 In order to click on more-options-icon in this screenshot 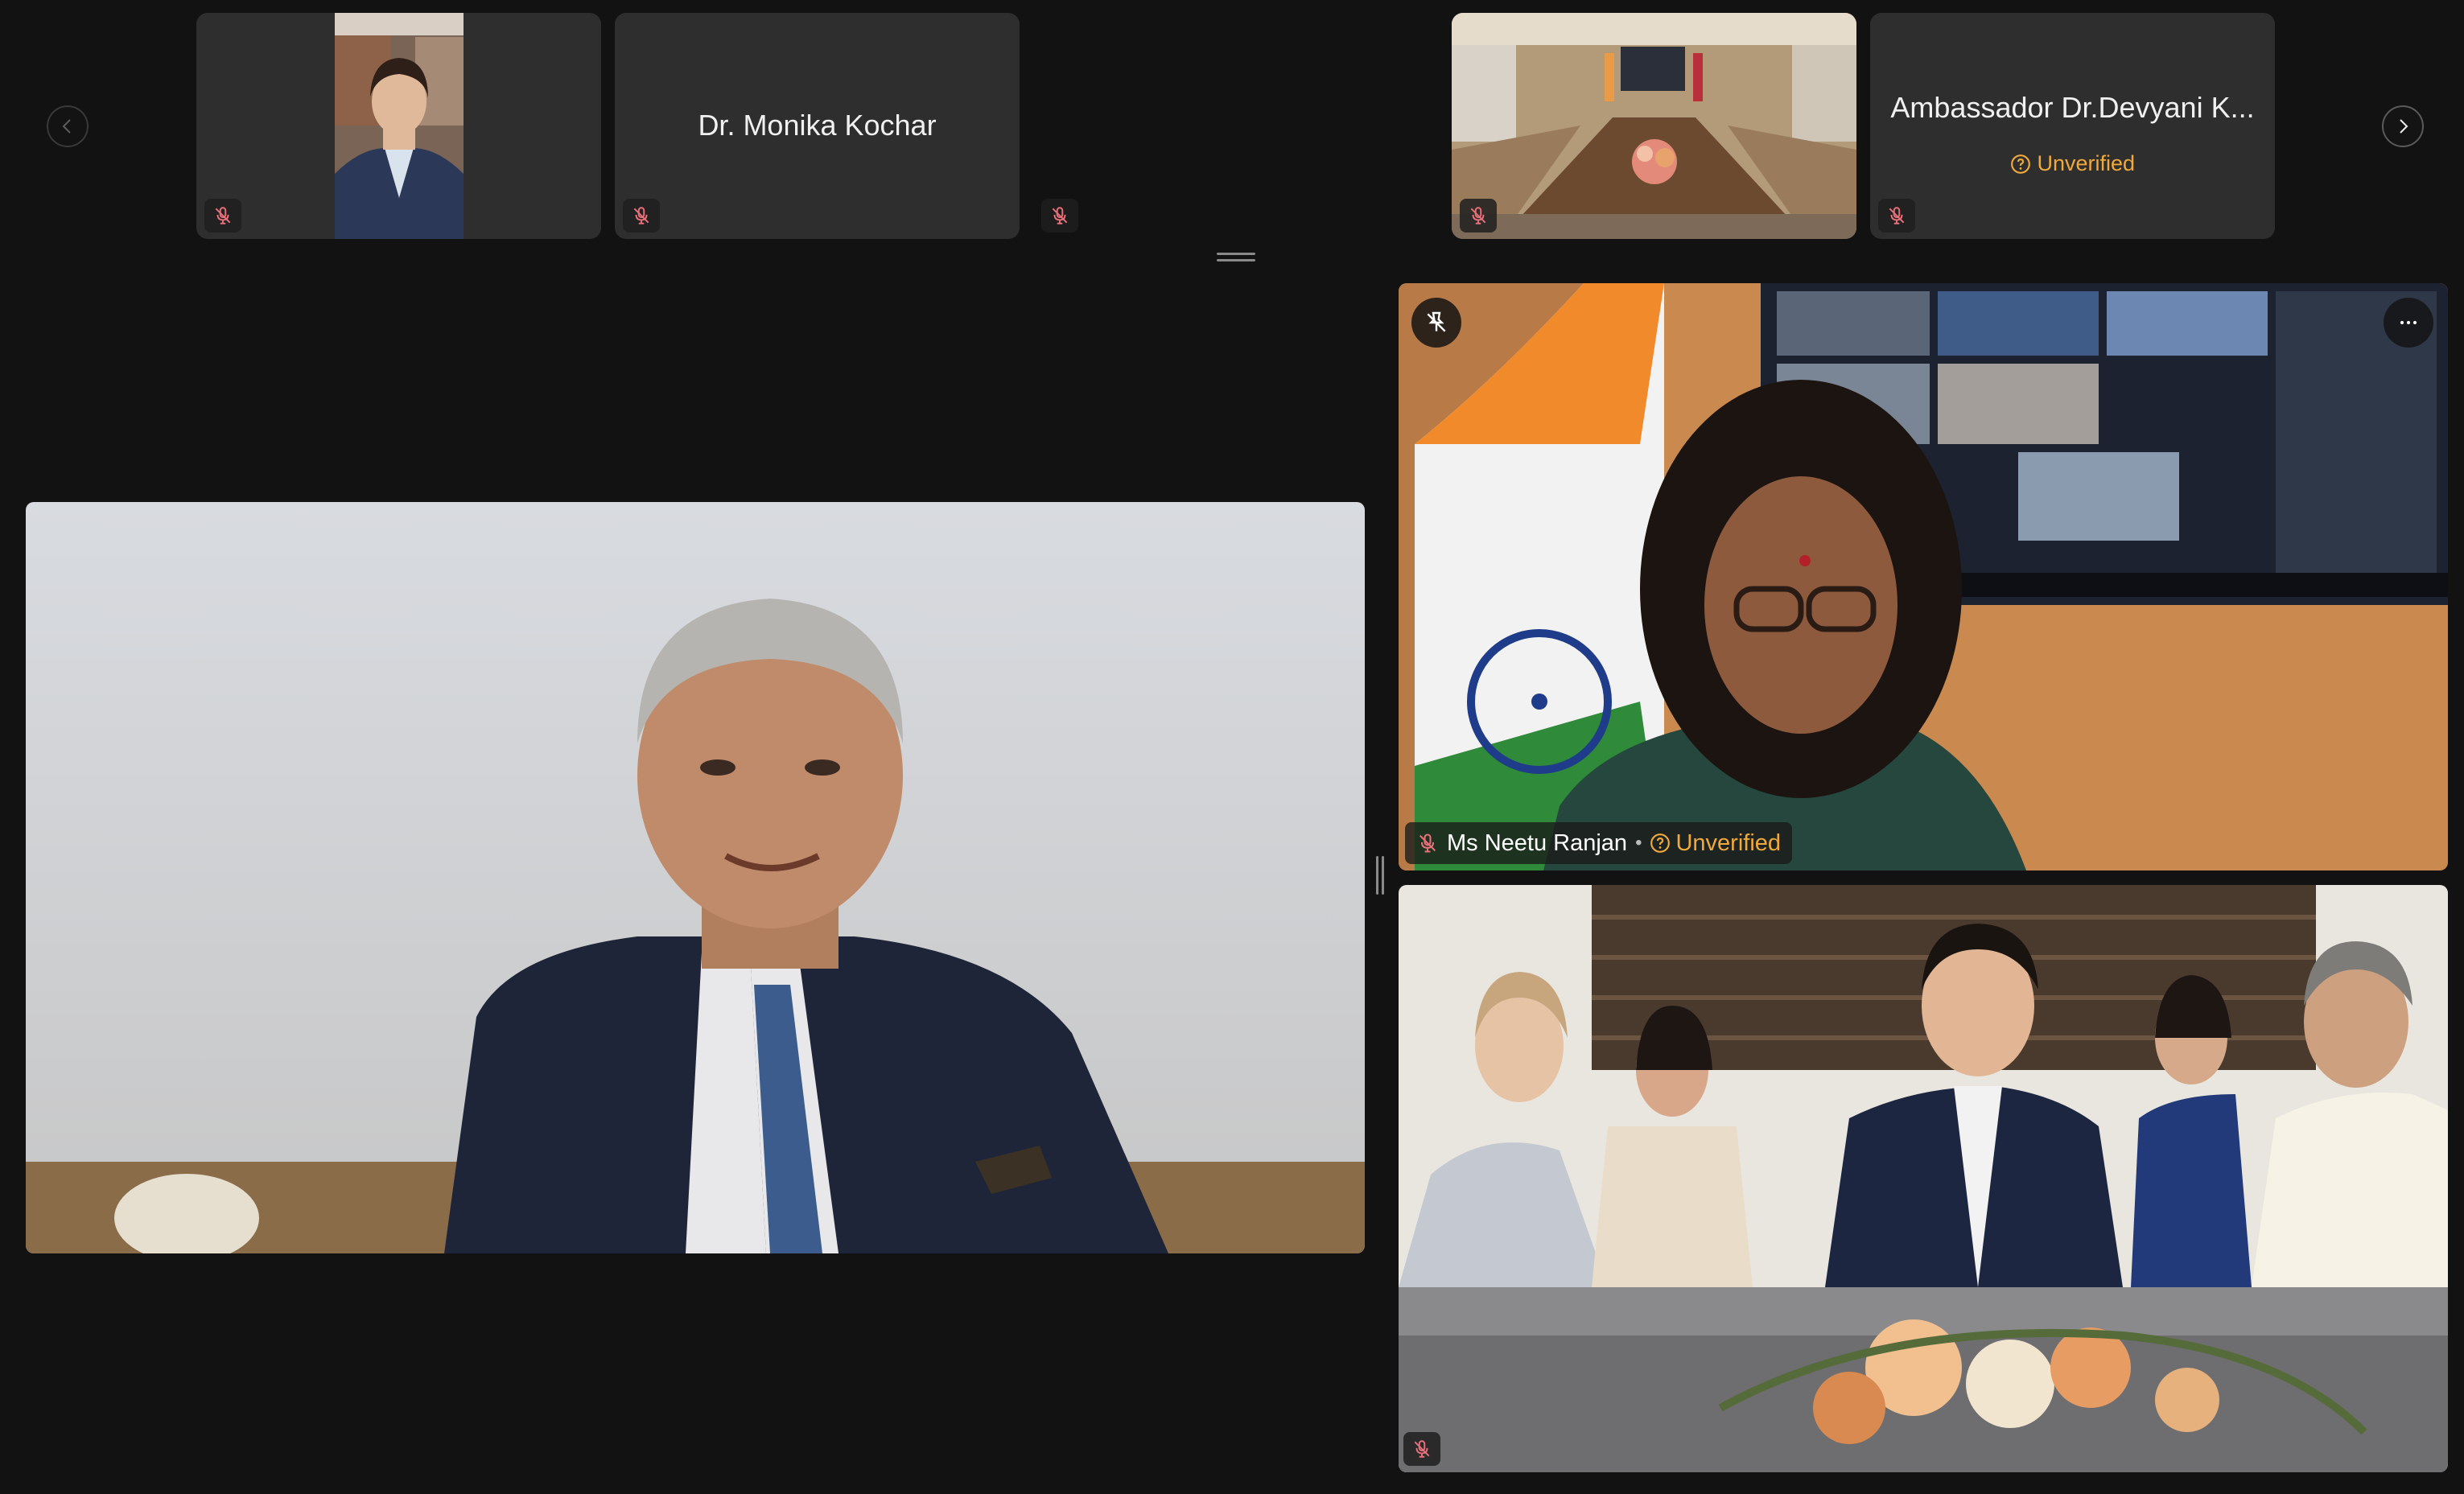, I will do `click(2408, 322)`.